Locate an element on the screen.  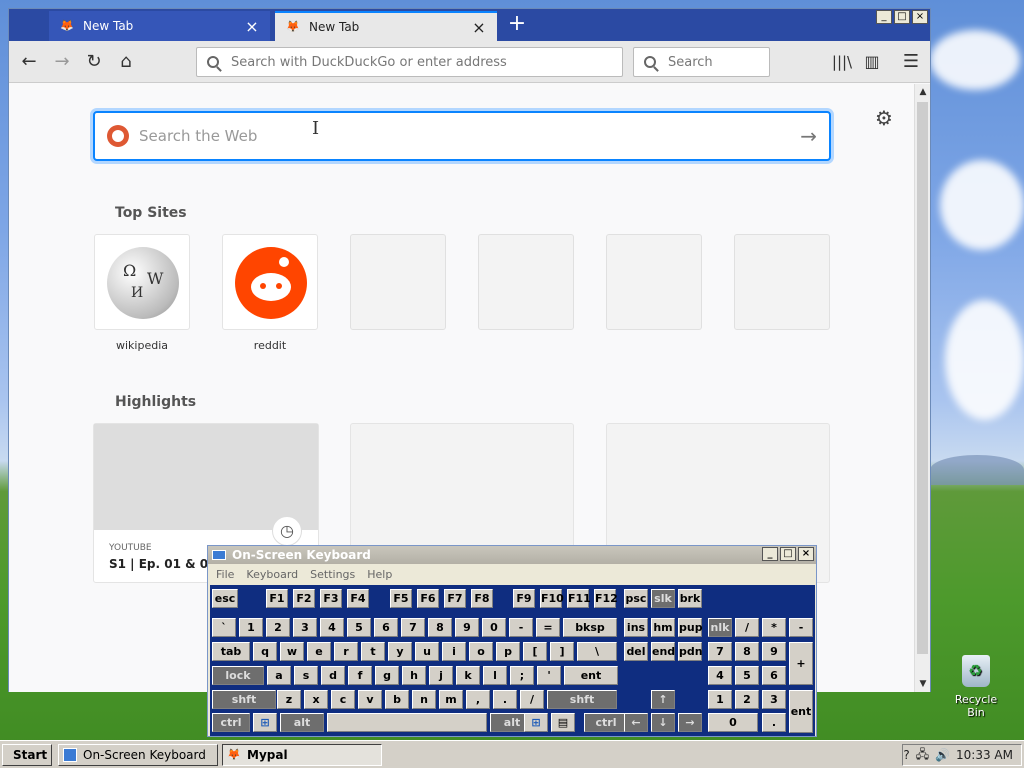
osk-key: F4 is located at coordinates (358, 598).